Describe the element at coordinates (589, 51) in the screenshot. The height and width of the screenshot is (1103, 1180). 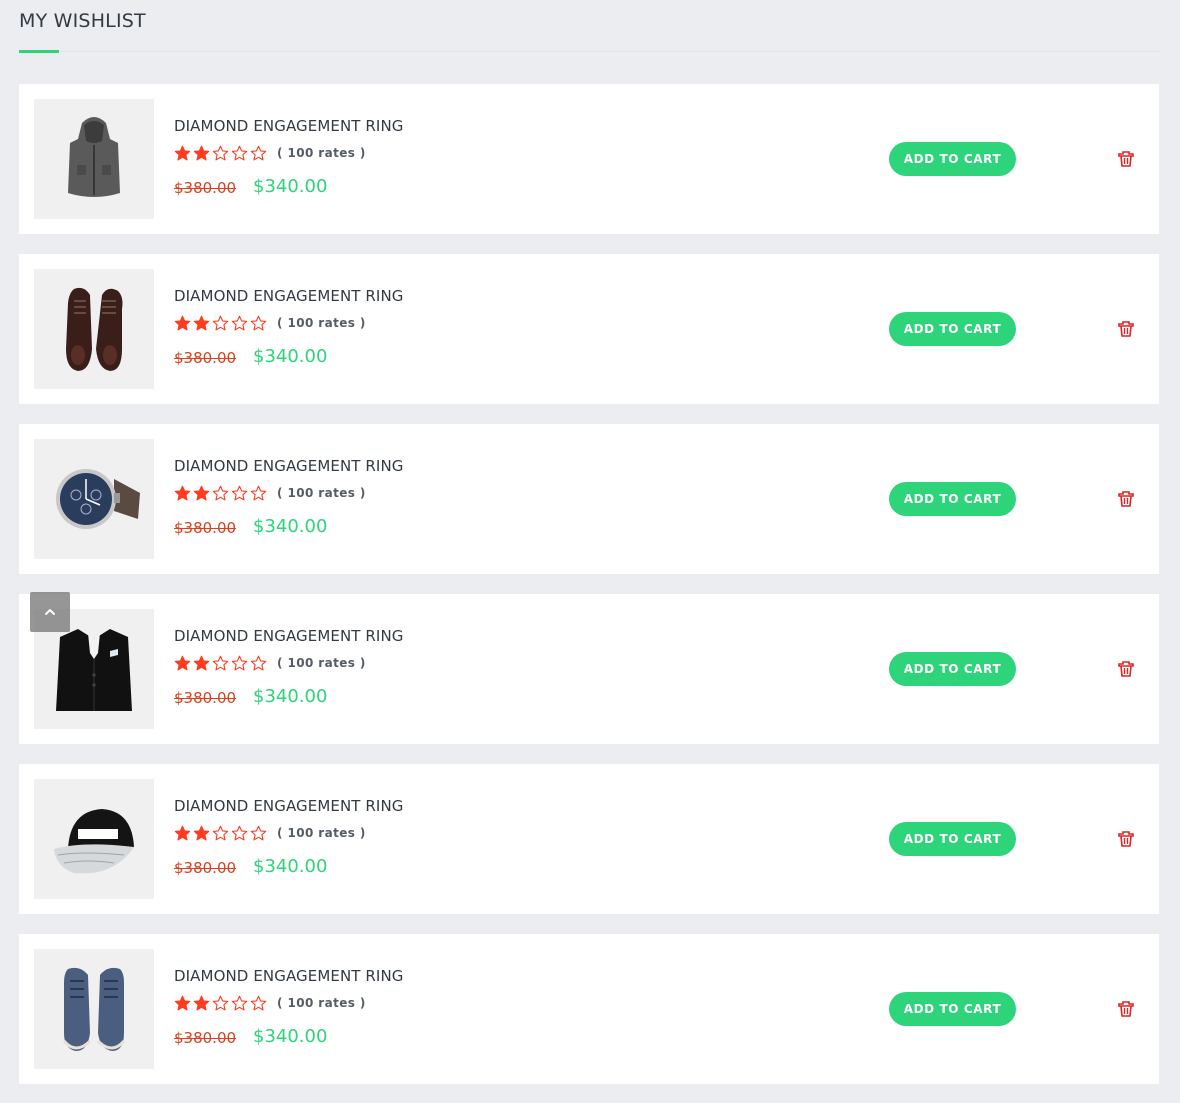
I see `title-divider` at that location.